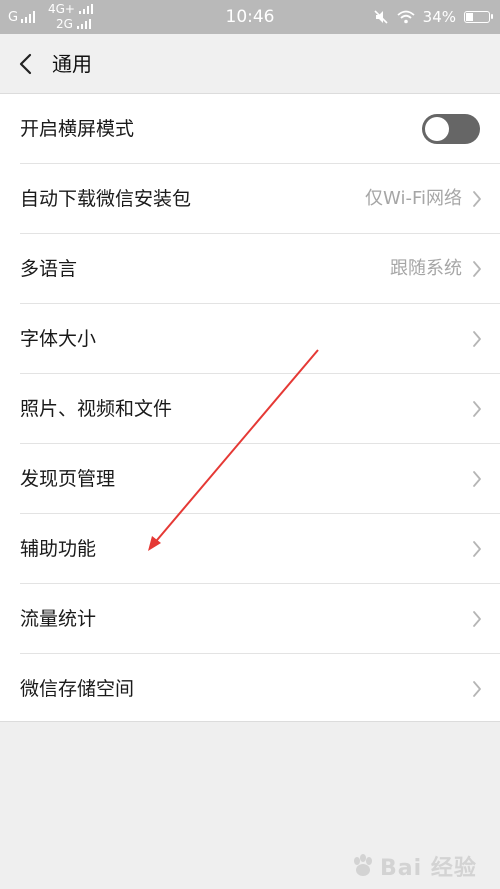 Image resolution: width=500 pixels, height=889 pixels. I want to click on watermark-text: Bai 经验, so click(428, 868).